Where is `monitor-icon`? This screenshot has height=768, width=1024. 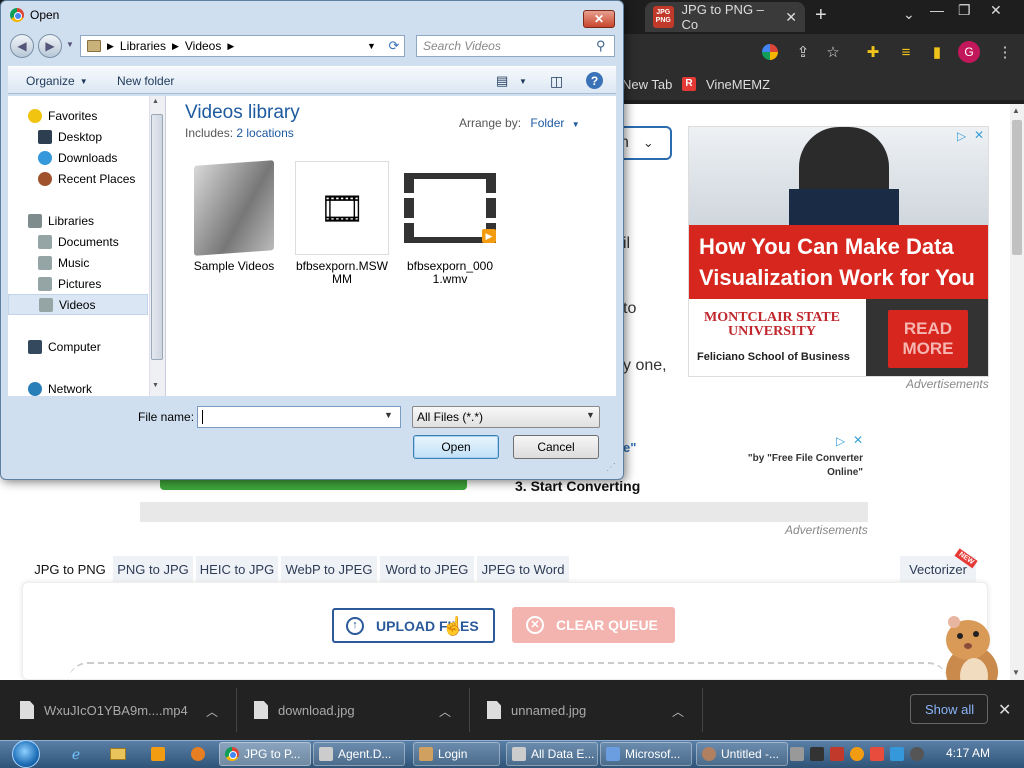 monitor-icon is located at coordinates (897, 754).